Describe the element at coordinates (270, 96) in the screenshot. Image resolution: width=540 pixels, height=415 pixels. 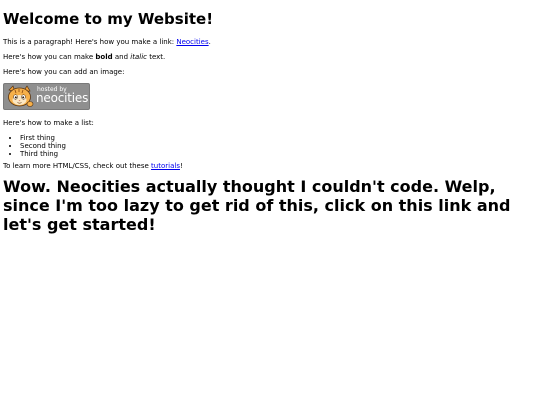
I see `neocities-badge-wrap: hosted by neocities` at that location.